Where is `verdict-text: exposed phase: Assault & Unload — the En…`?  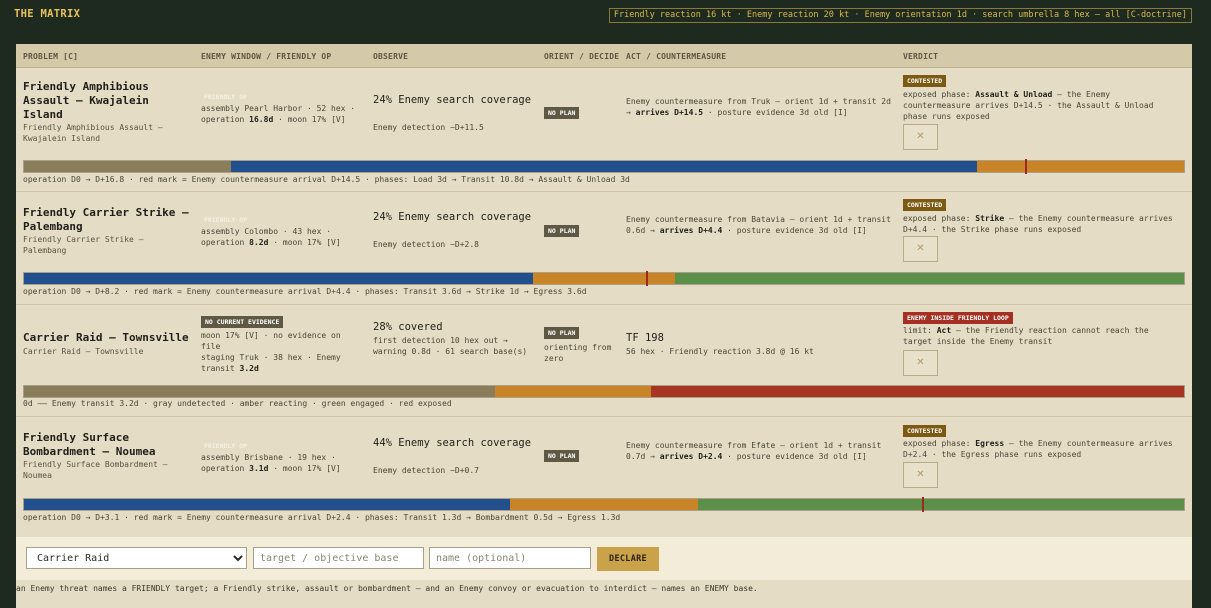
verdict-text: exposed phase: Assault & Unload — the En… is located at coordinates (1028, 105).